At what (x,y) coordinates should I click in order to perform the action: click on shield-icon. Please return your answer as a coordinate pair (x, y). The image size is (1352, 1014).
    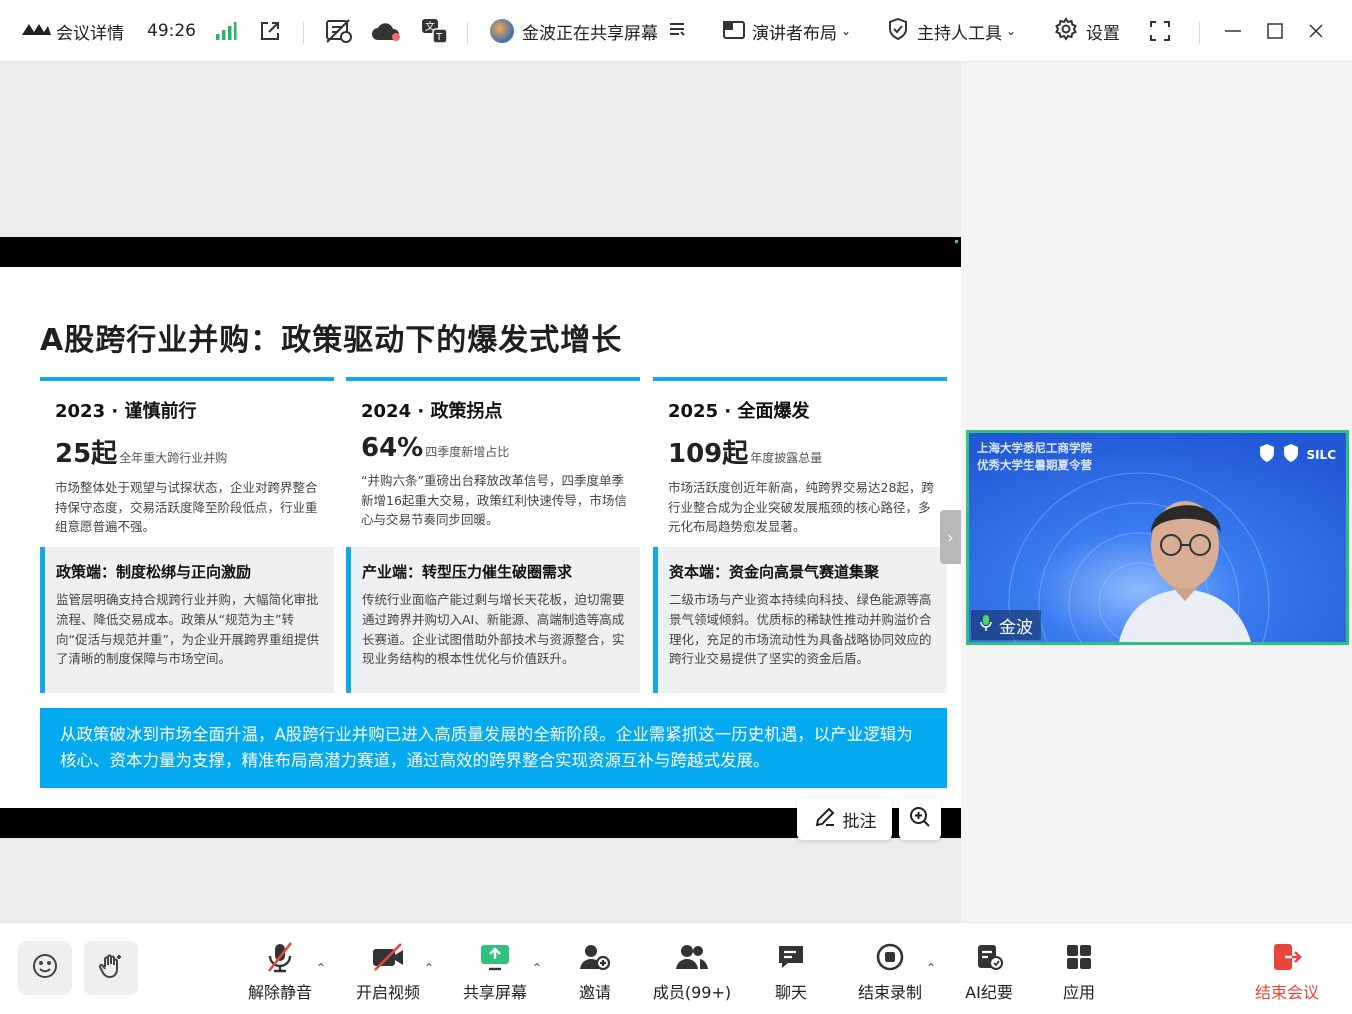
    Looking at the image, I should click on (898, 31).